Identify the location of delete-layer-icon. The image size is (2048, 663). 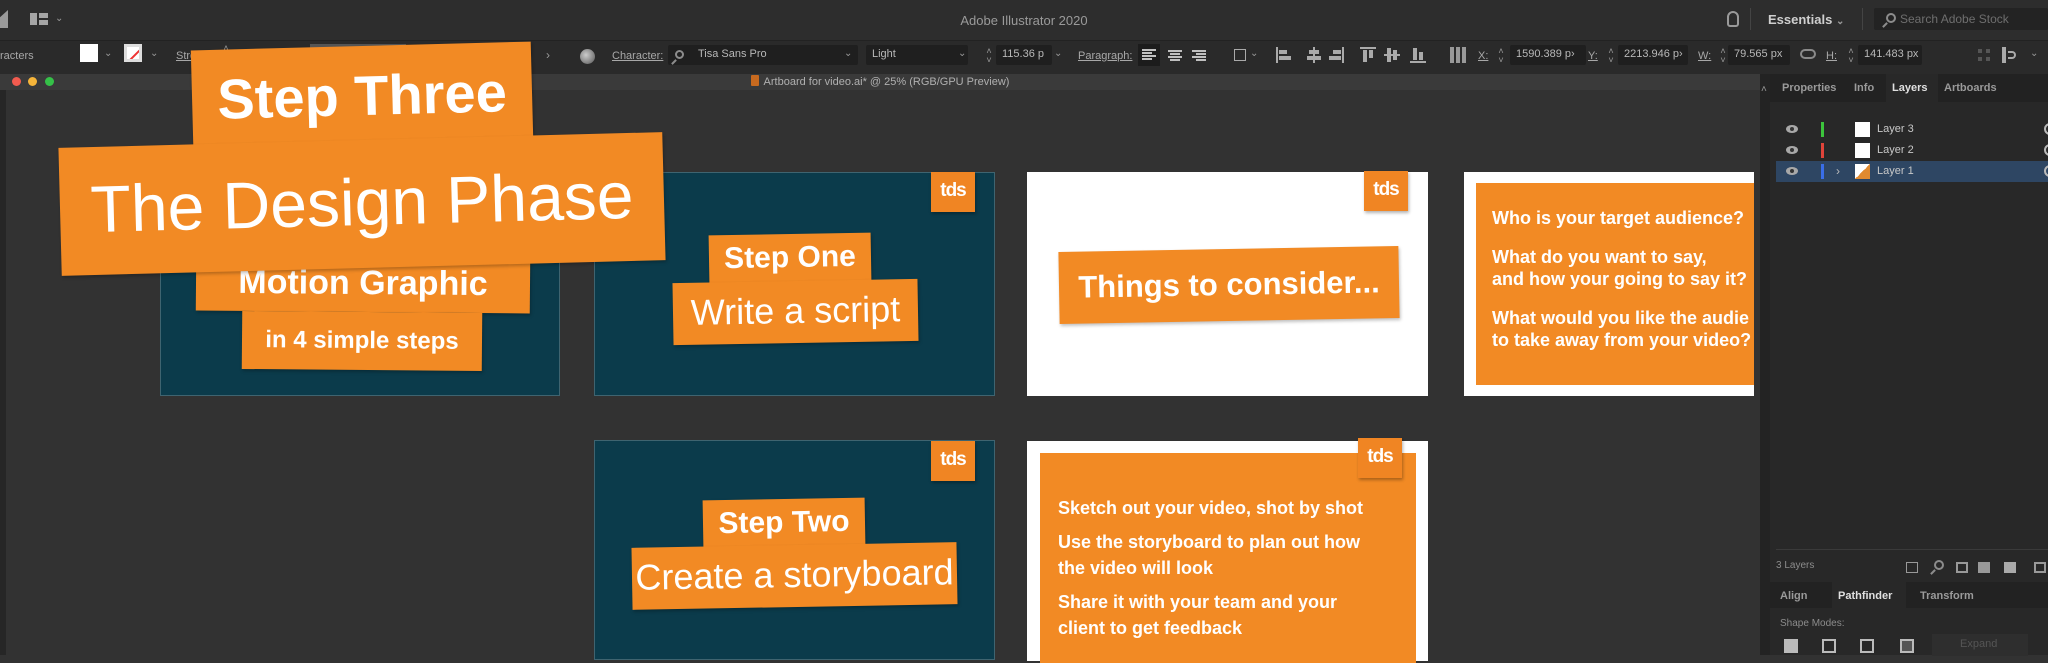
(2040, 567).